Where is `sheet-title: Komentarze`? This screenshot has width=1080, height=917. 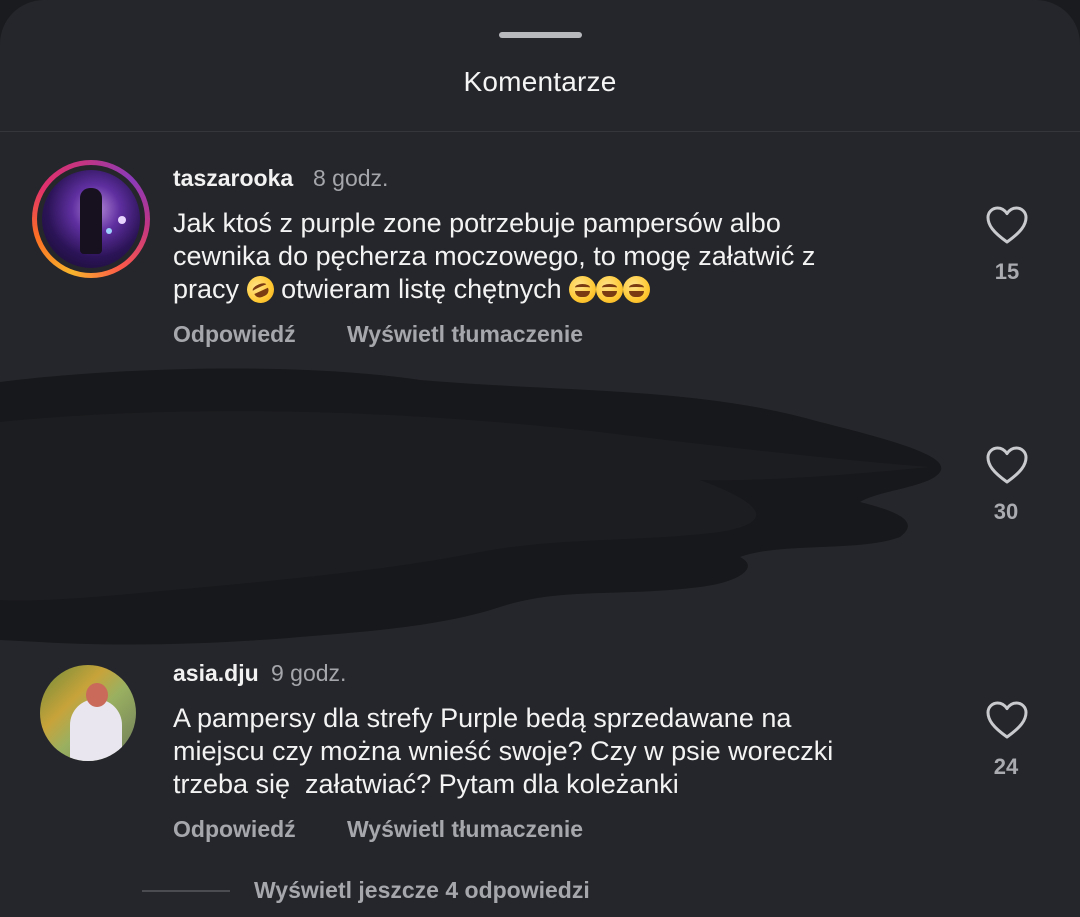 sheet-title: Komentarze is located at coordinates (540, 81).